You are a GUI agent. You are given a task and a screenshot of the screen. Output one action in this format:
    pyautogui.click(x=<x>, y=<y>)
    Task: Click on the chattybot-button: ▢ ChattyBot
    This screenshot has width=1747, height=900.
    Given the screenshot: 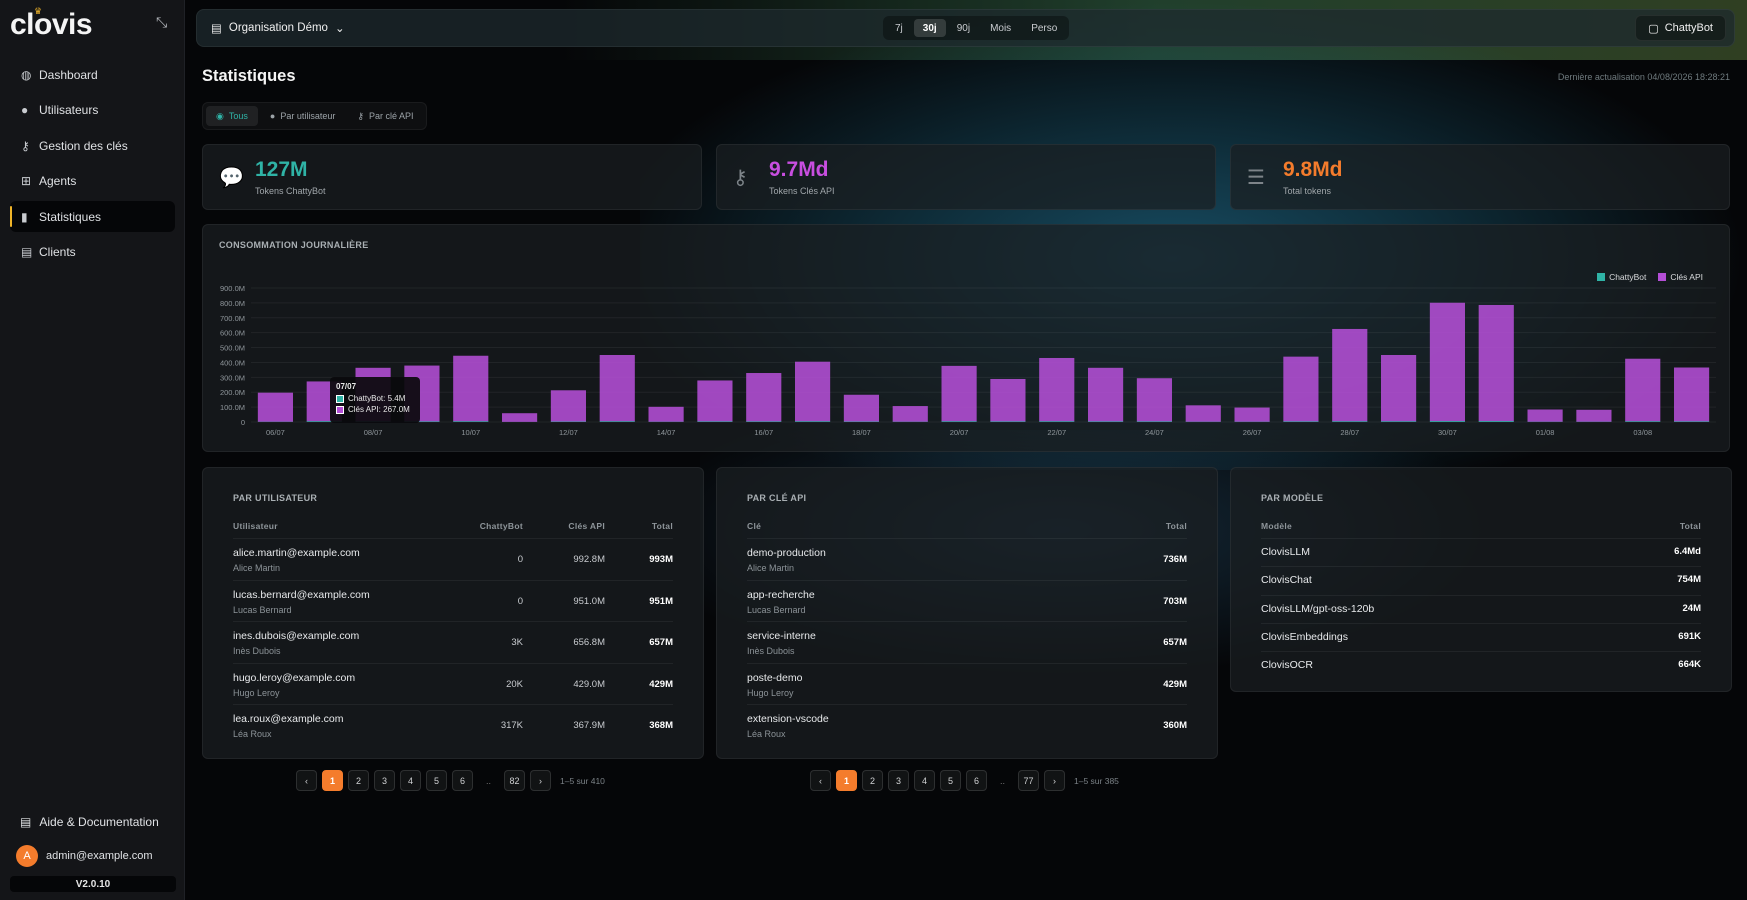 What is the action you would take?
    pyautogui.click(x=1680, y=28)
    